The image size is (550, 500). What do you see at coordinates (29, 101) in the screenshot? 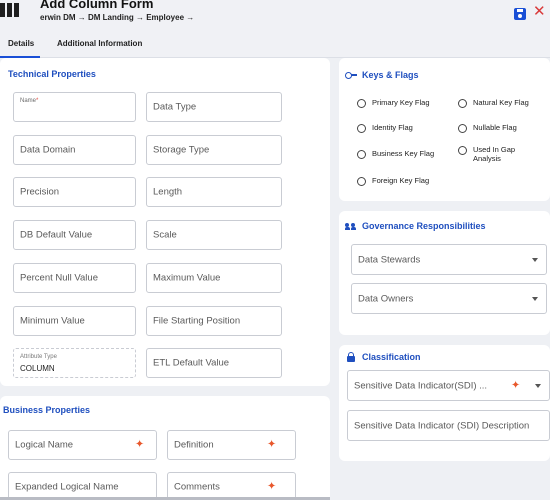
I see `name-field-label: Name*` at bounding box center [29, 101].